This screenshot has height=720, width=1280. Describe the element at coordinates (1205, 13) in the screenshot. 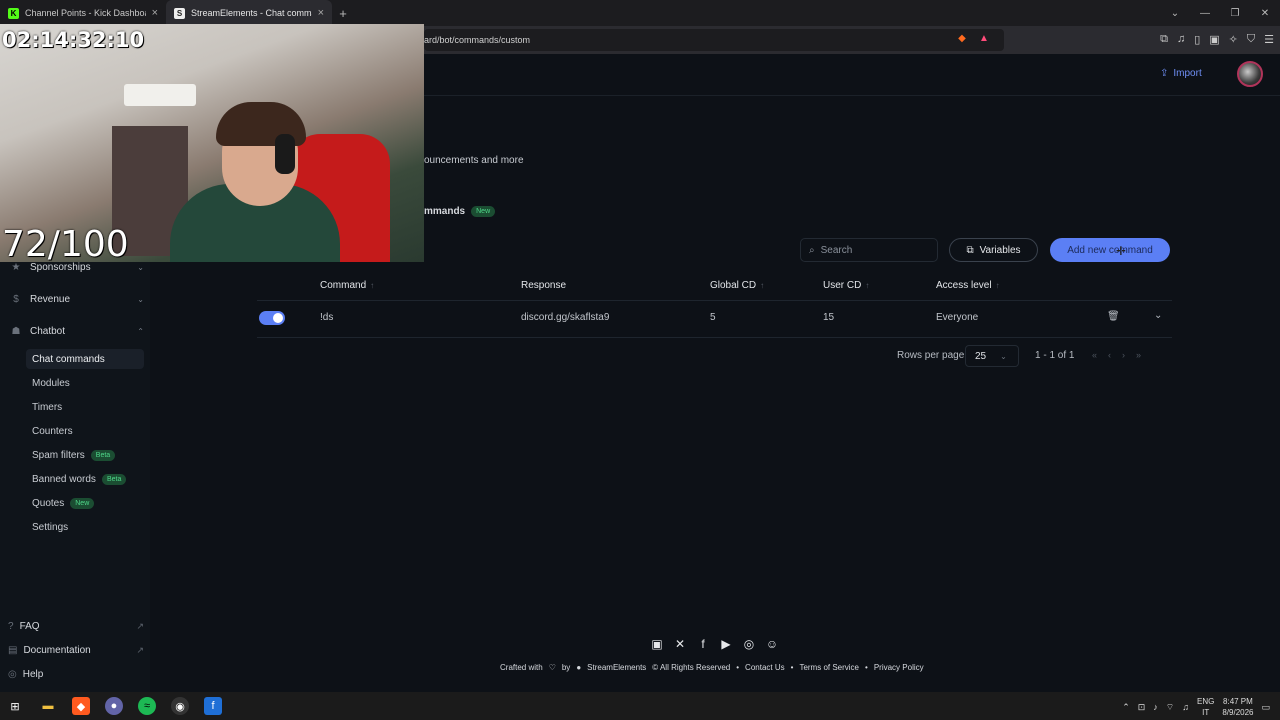

I see `minimize-icon: —` at that location.